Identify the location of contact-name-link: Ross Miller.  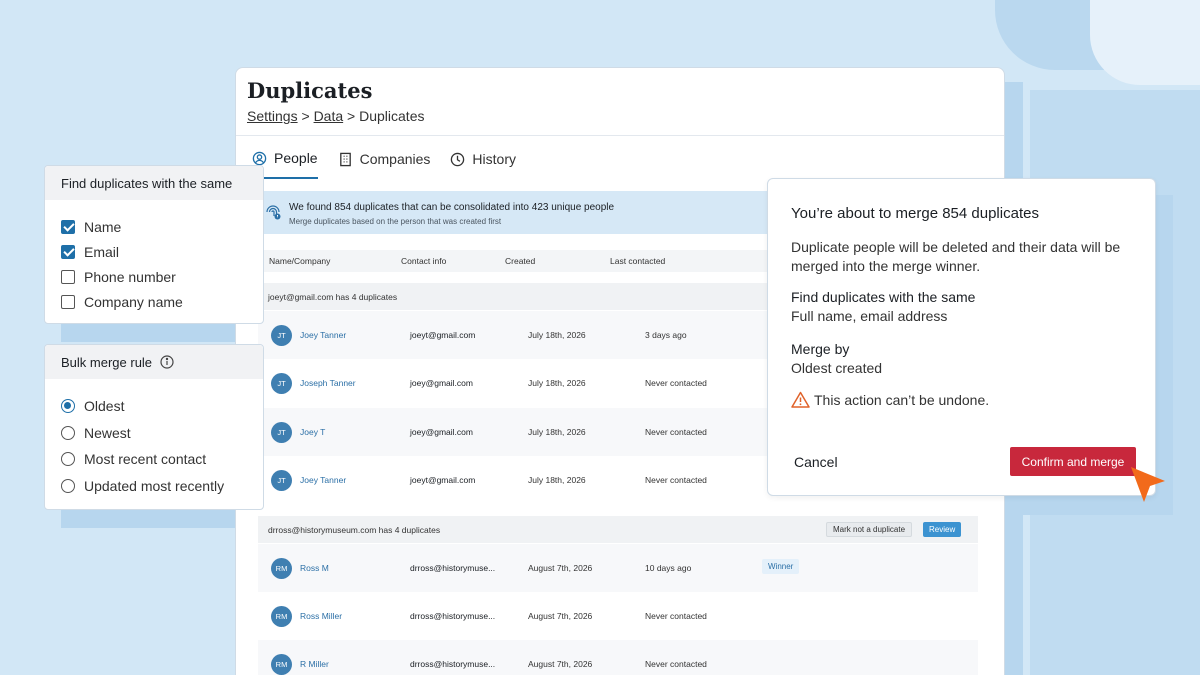
(321, 616).